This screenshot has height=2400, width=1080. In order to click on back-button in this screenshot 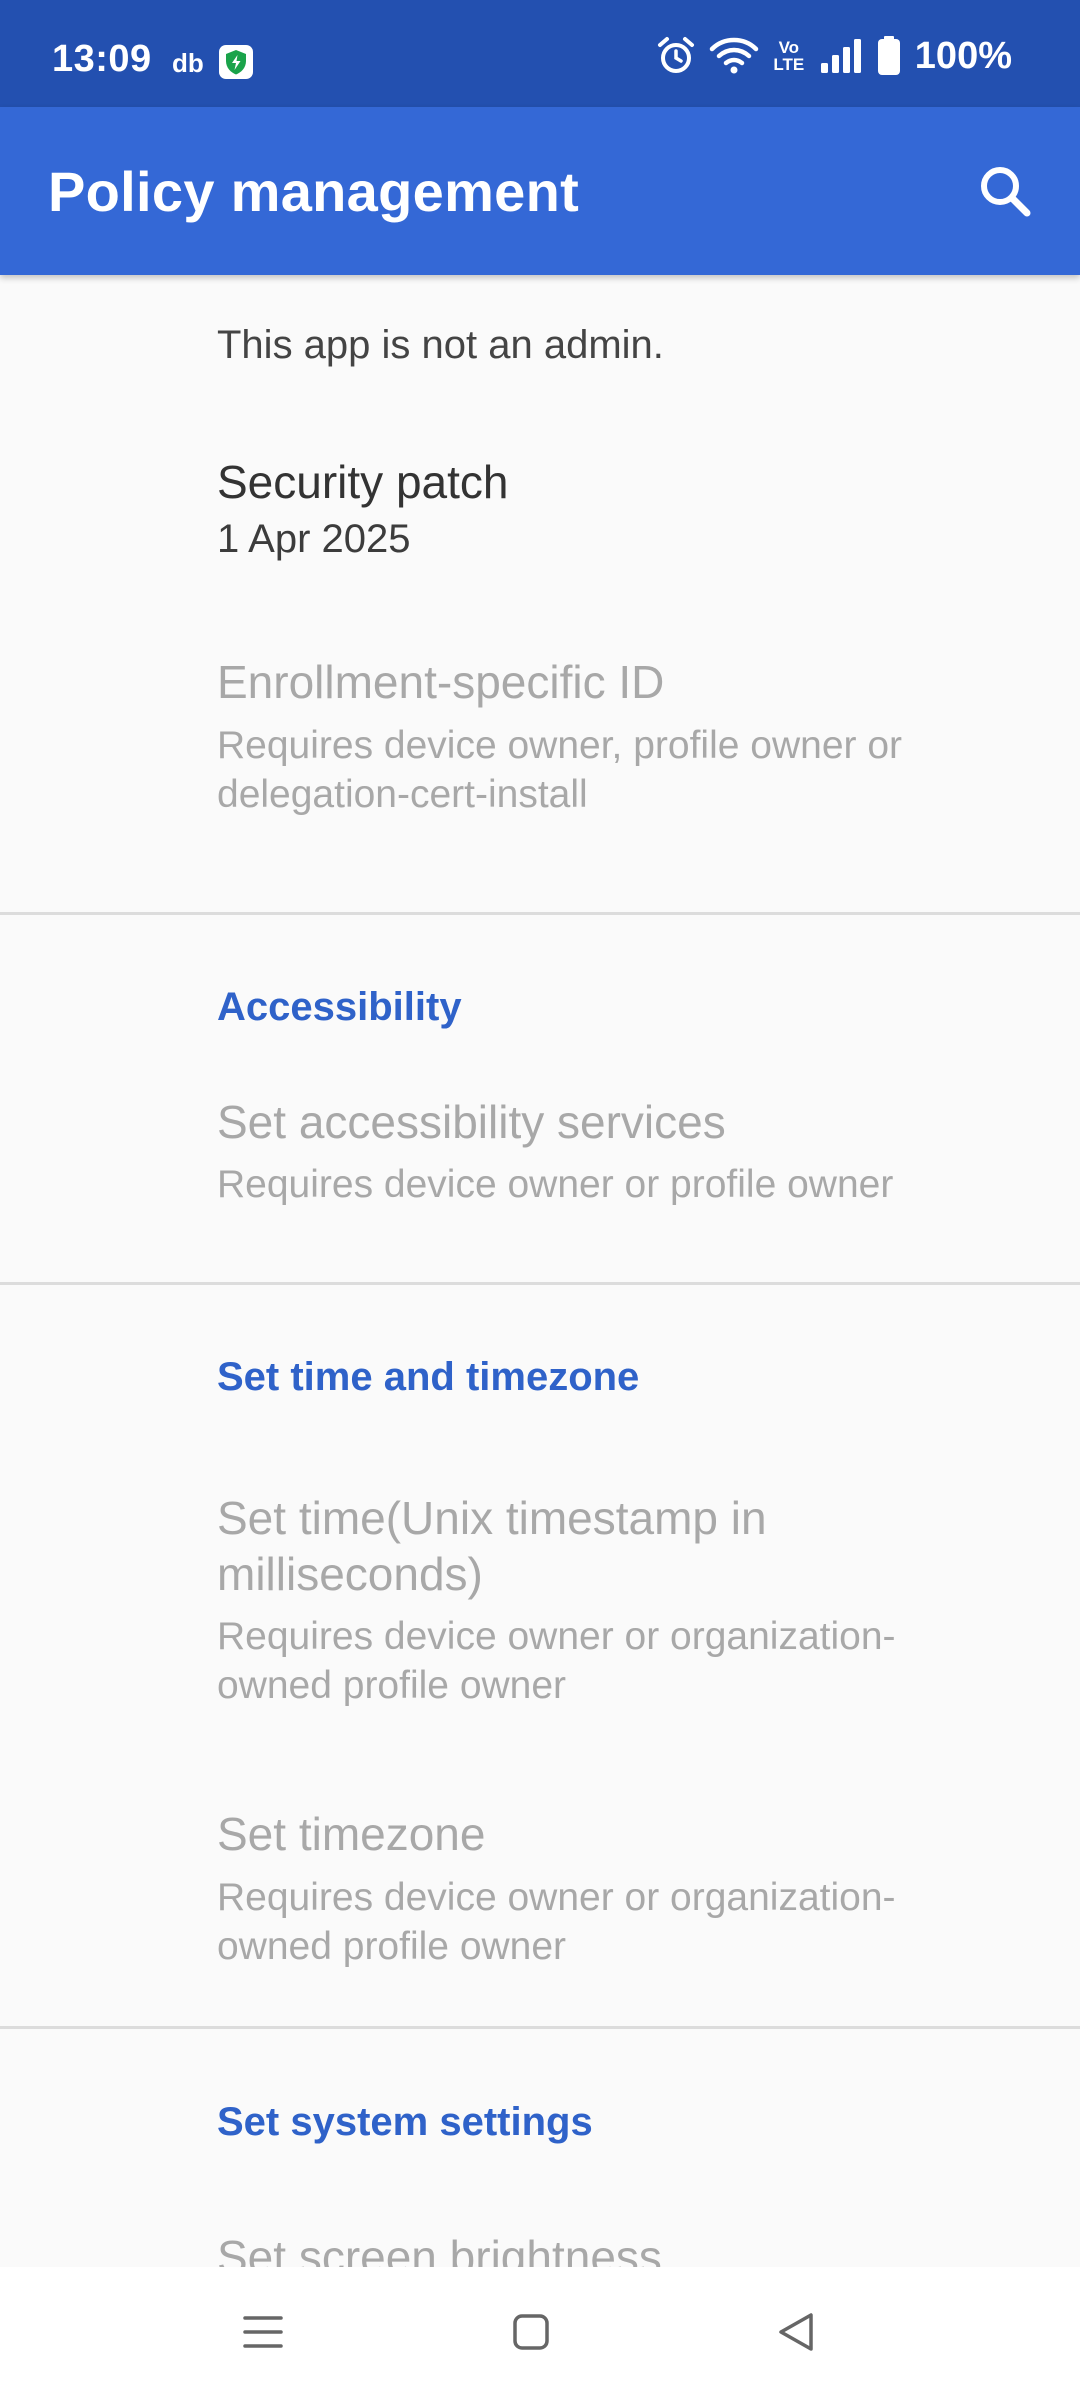, I will do `click(797, 2332)`.